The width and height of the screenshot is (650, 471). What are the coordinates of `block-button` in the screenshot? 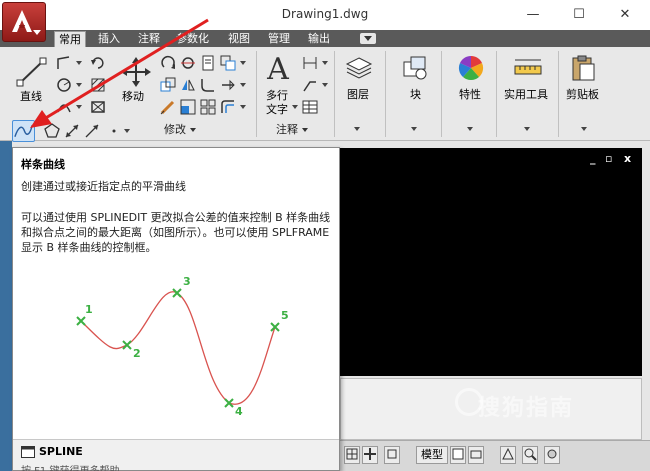 It's located at (414, 67).